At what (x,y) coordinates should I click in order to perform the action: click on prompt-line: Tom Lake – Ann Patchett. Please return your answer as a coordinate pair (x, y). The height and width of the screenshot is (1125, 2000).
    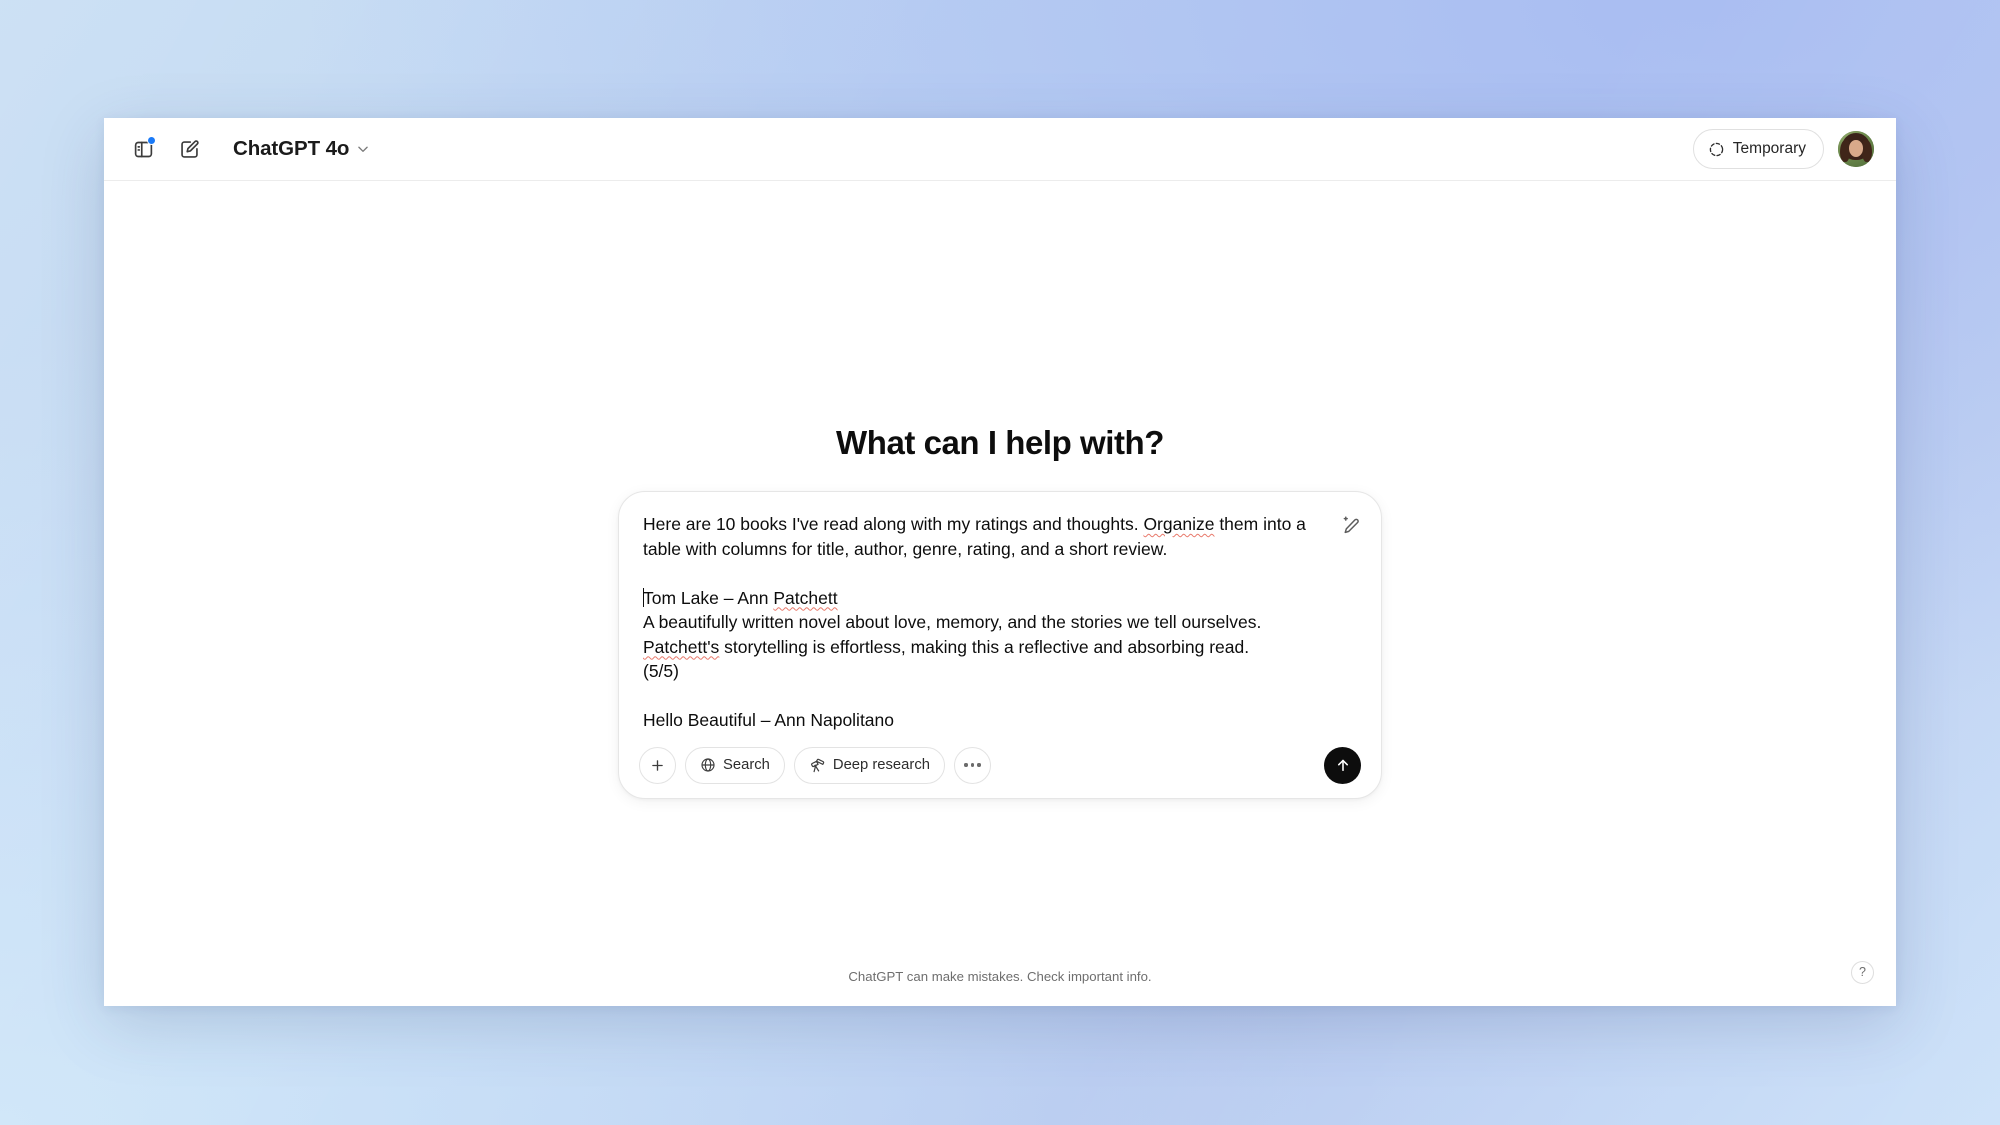
    Looking at the image, I should click on (980, 598).